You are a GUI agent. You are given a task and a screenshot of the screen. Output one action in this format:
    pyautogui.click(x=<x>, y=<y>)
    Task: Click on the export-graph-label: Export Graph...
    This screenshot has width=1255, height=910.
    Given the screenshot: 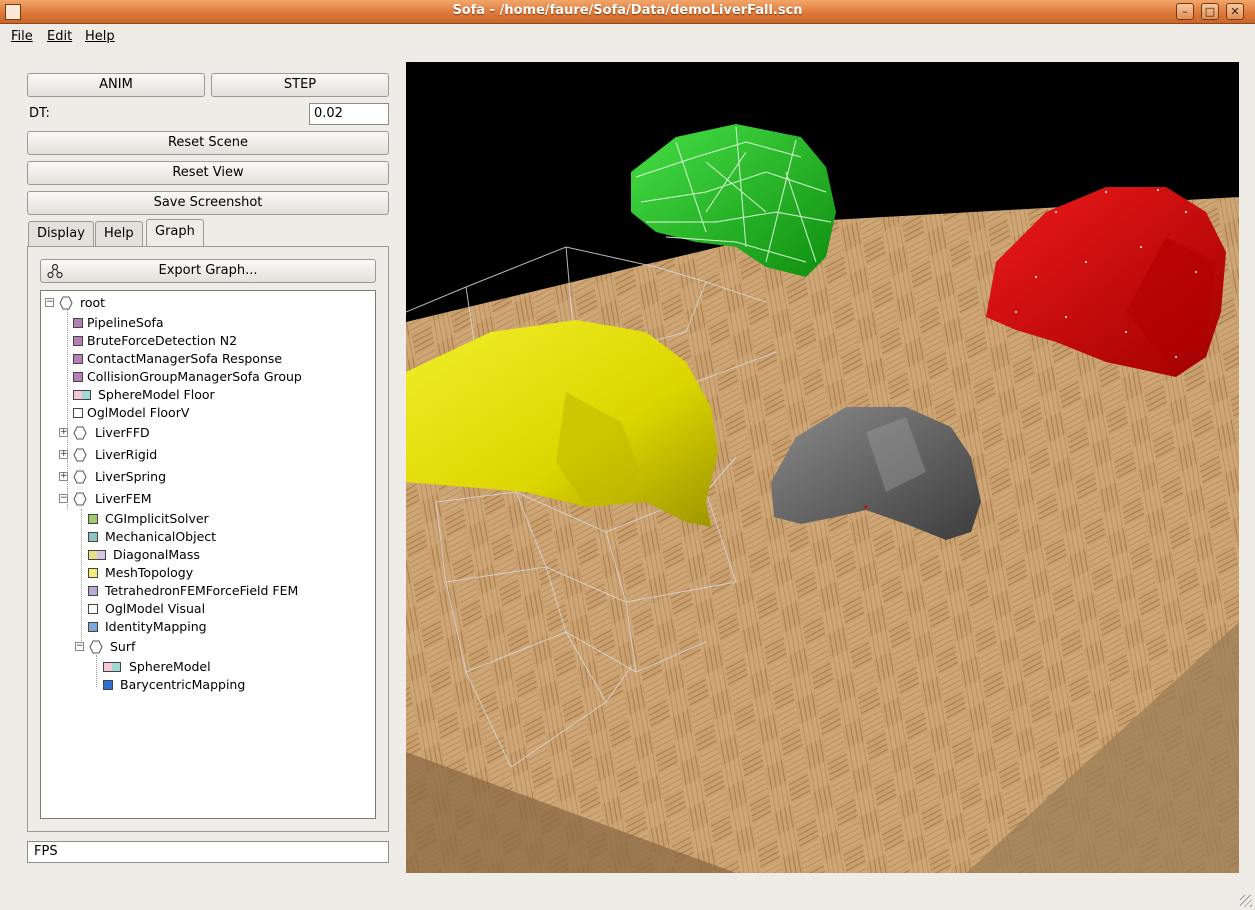 What is the action you would take?
    pyautogui.click(x=208, y=270)
    